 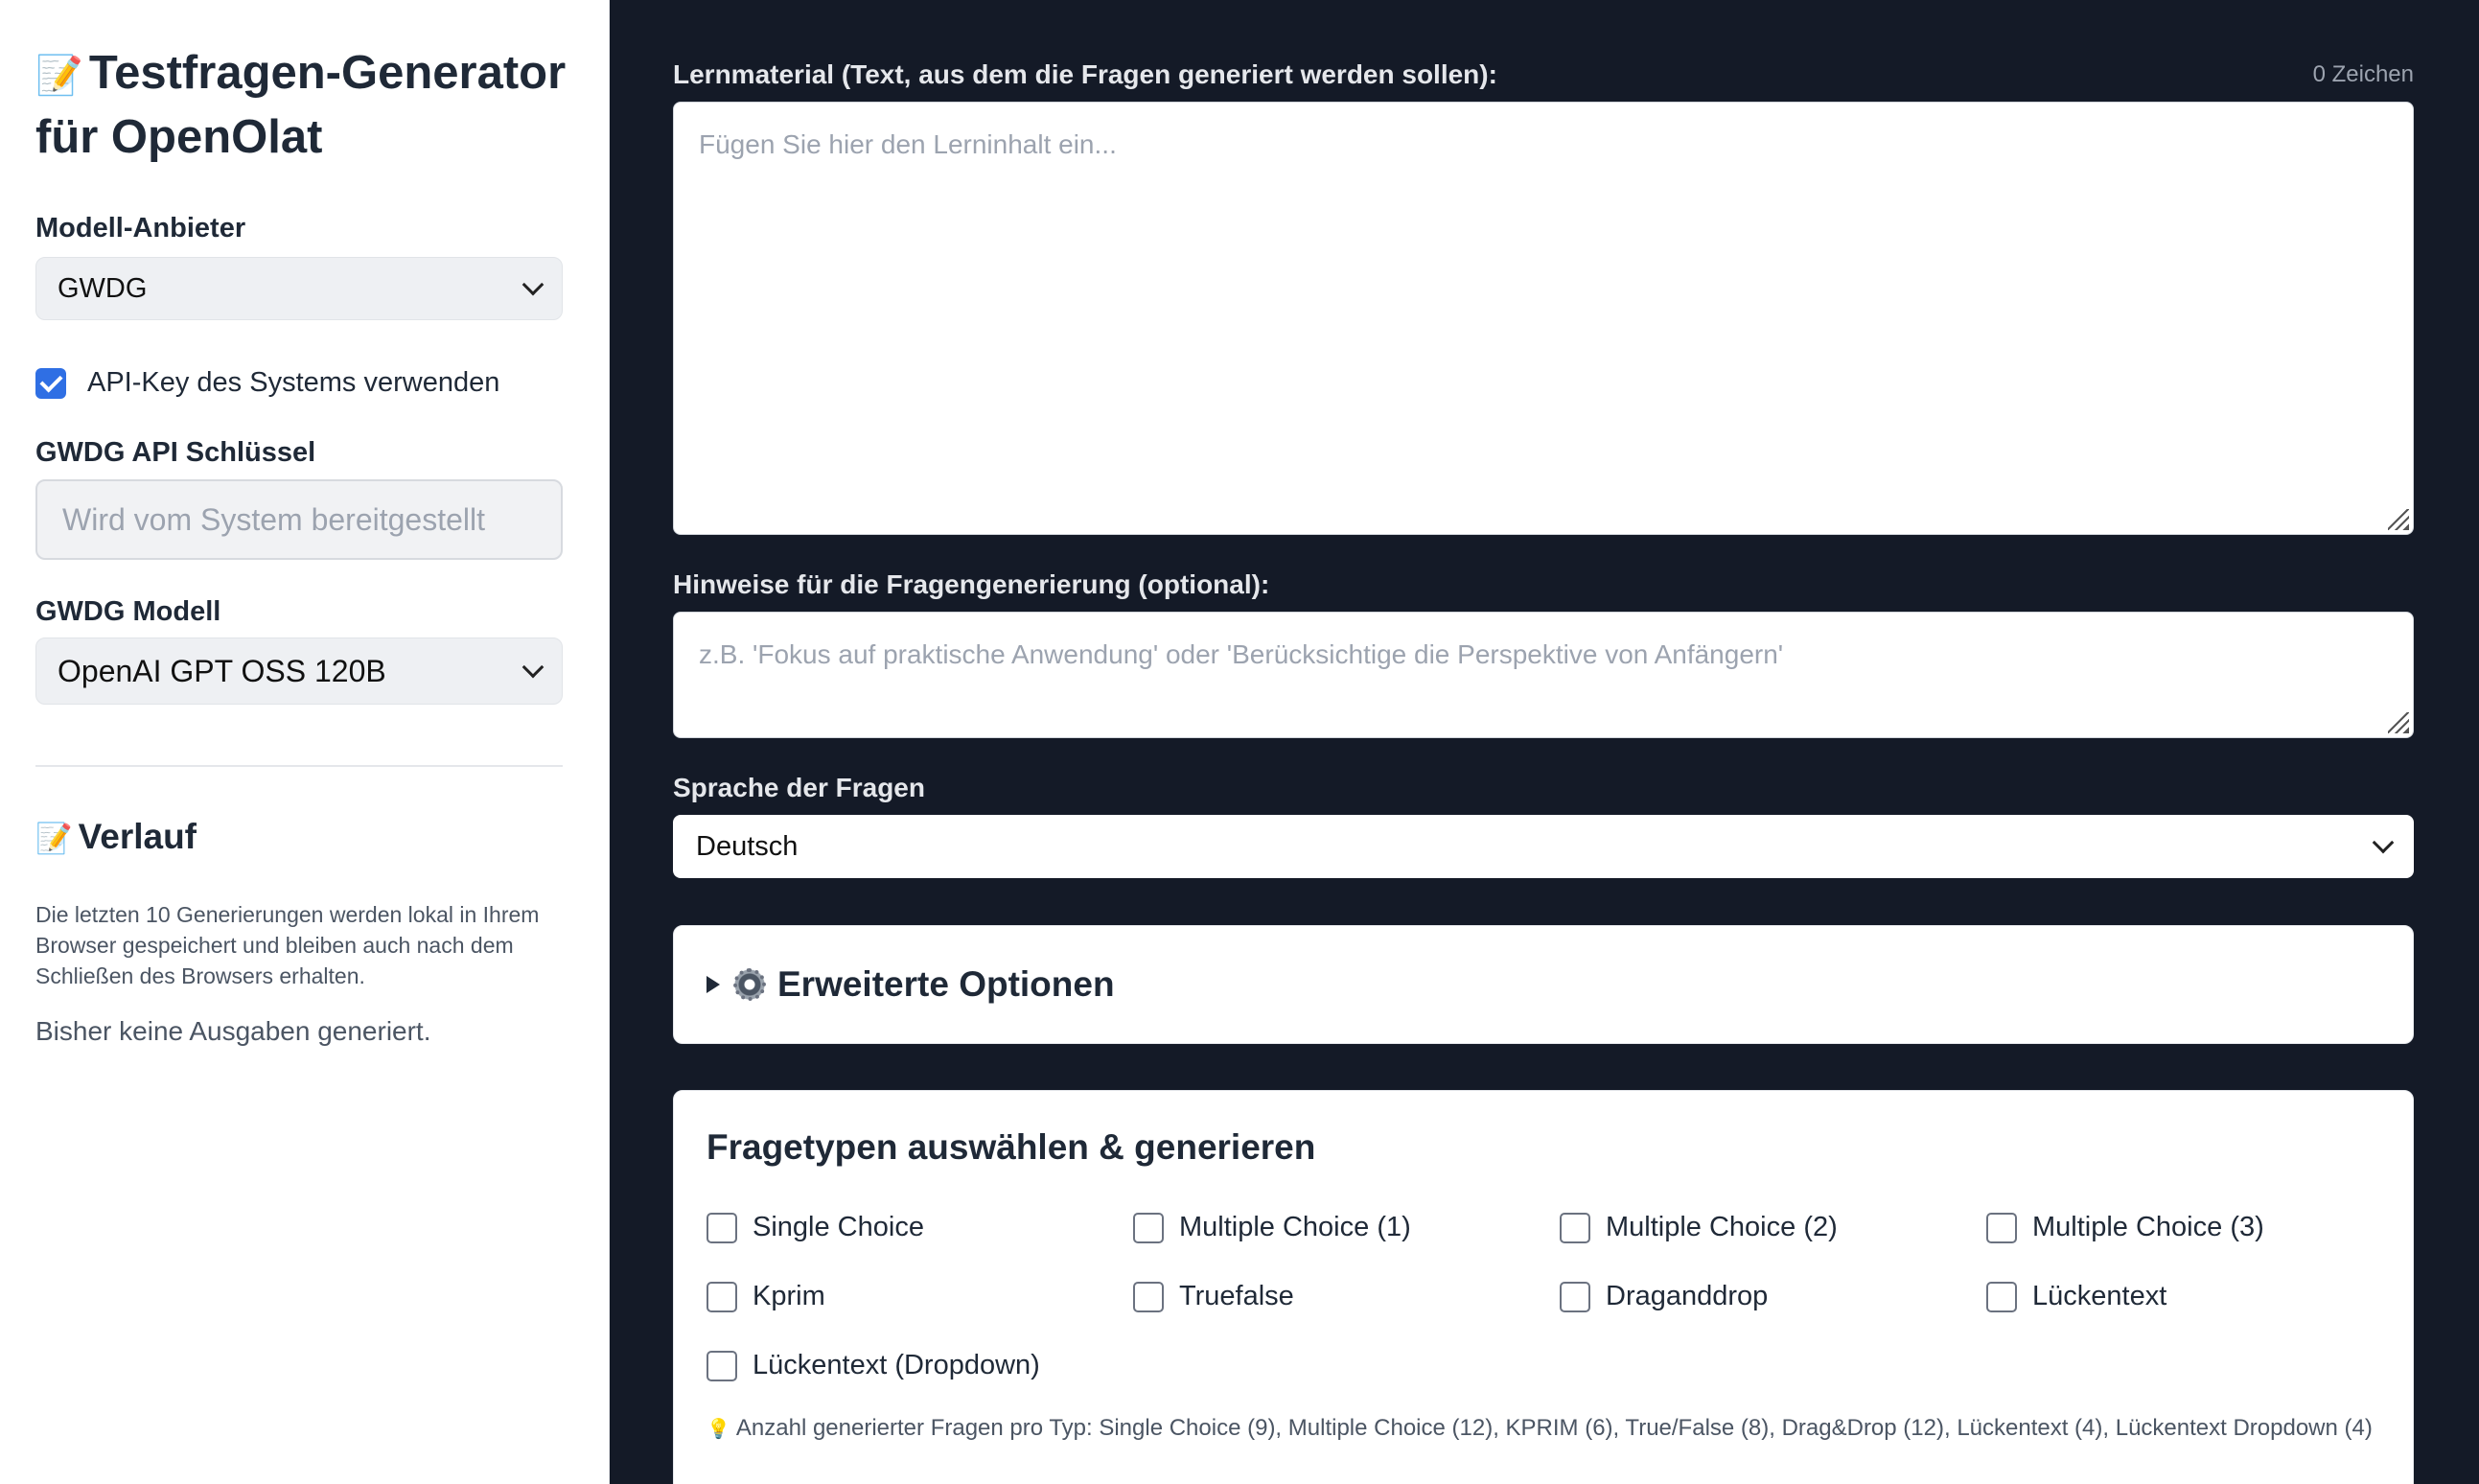 I want to click on model-select-value: OpenAI GPT OSS 120B, so click(x=222, y=670).